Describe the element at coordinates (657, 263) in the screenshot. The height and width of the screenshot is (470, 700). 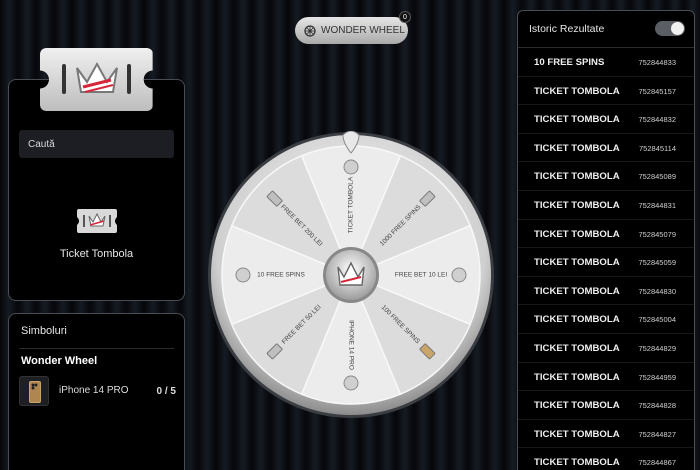
I see `history-result-id: 752845059` at that location.